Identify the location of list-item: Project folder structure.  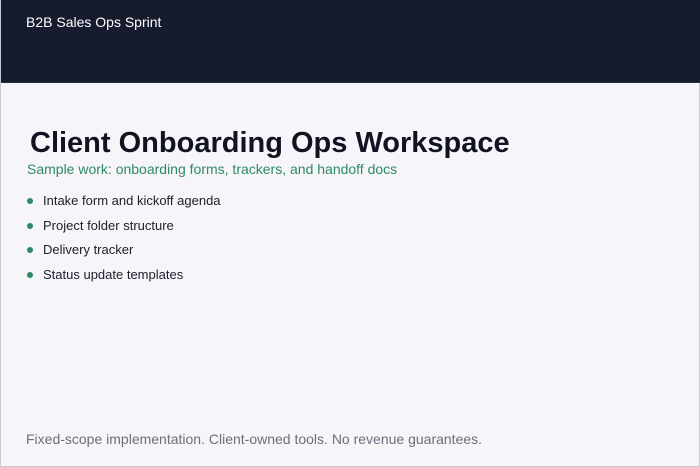
(124, 230).